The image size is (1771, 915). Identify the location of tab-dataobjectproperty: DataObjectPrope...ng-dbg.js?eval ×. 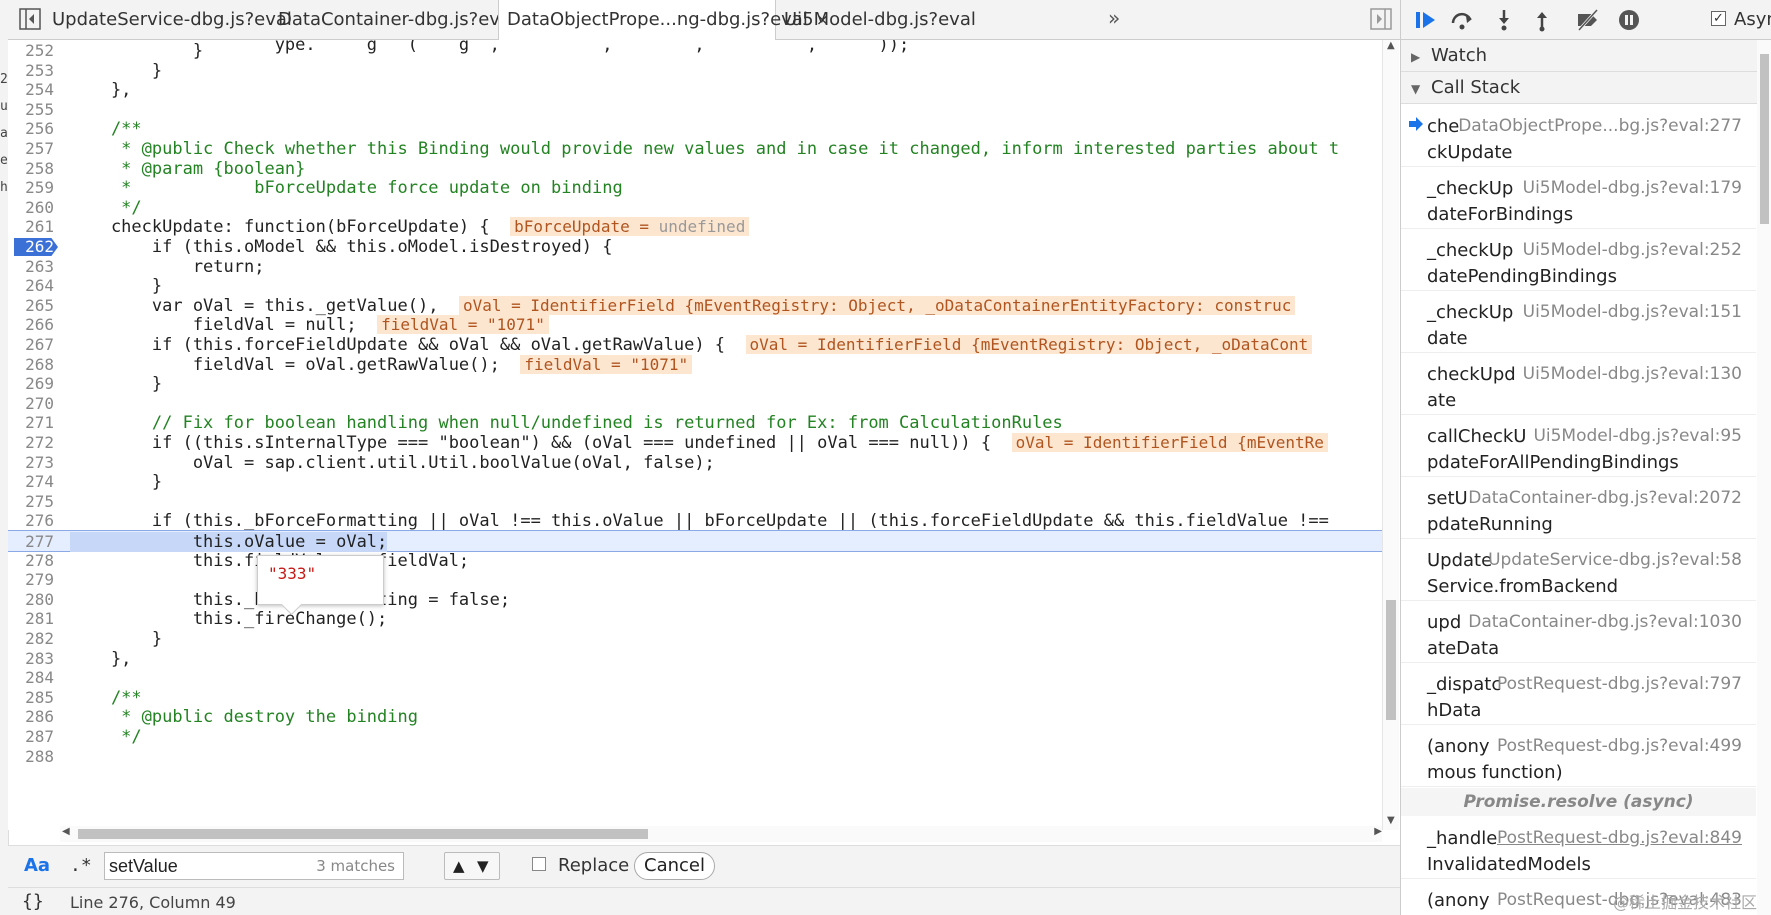
(663, 20).